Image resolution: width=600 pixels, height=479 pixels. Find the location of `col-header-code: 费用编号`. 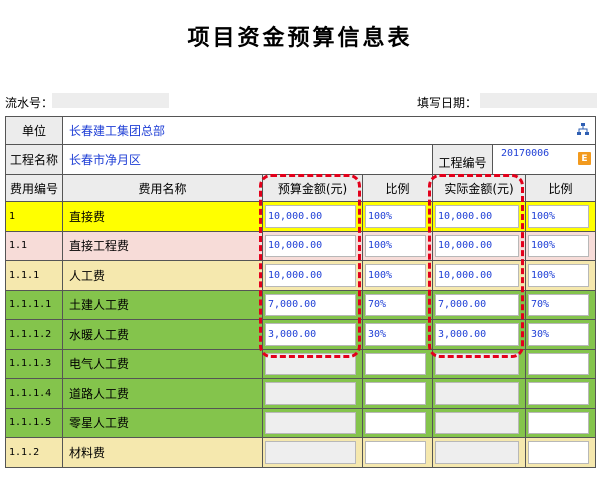

col-header-code: 费用编号 is located at coordinates (34, 188).